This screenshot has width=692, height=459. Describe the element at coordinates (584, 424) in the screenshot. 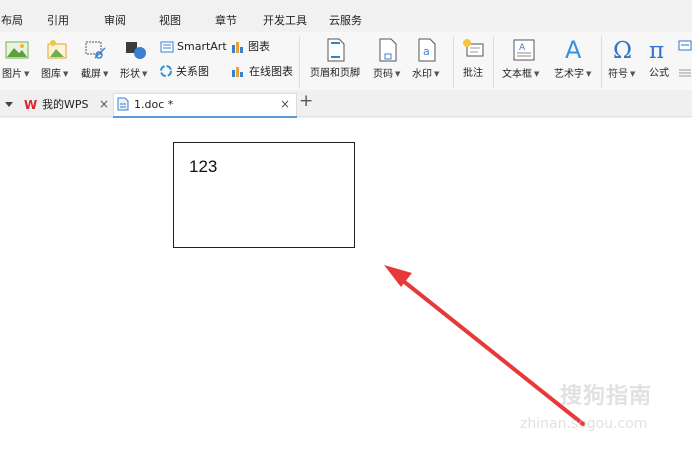

I see `watermark-url: zhinan.sogou.com` at that location.